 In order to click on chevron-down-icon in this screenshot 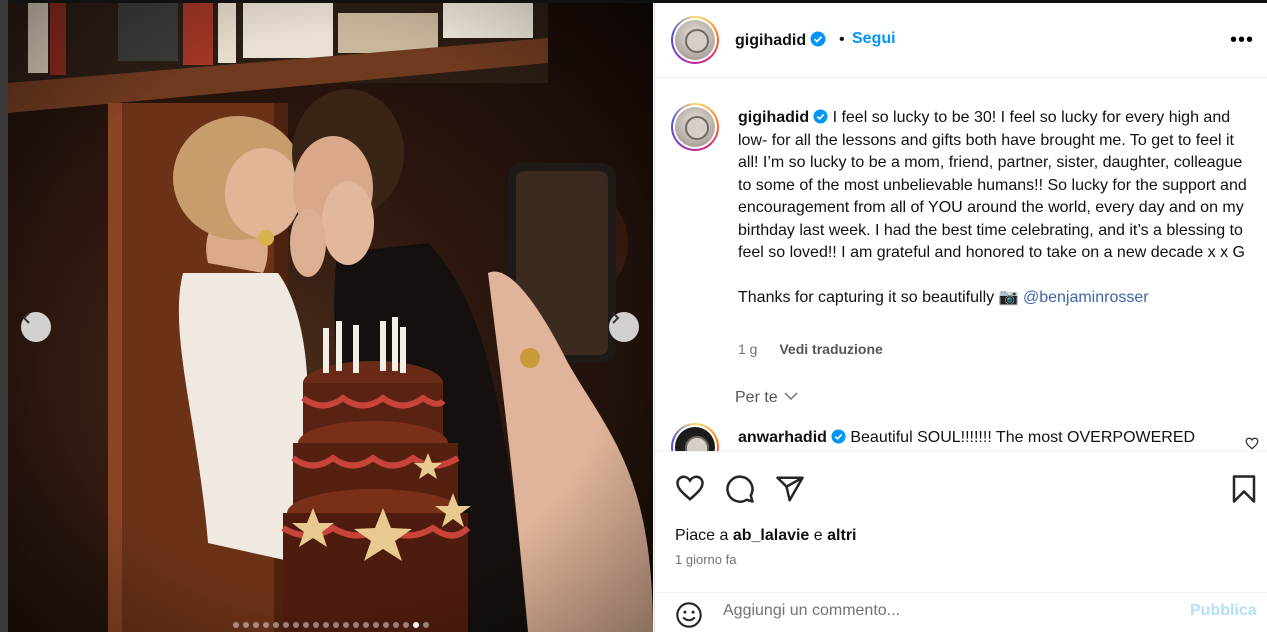, I will do `click(791, 396)`.